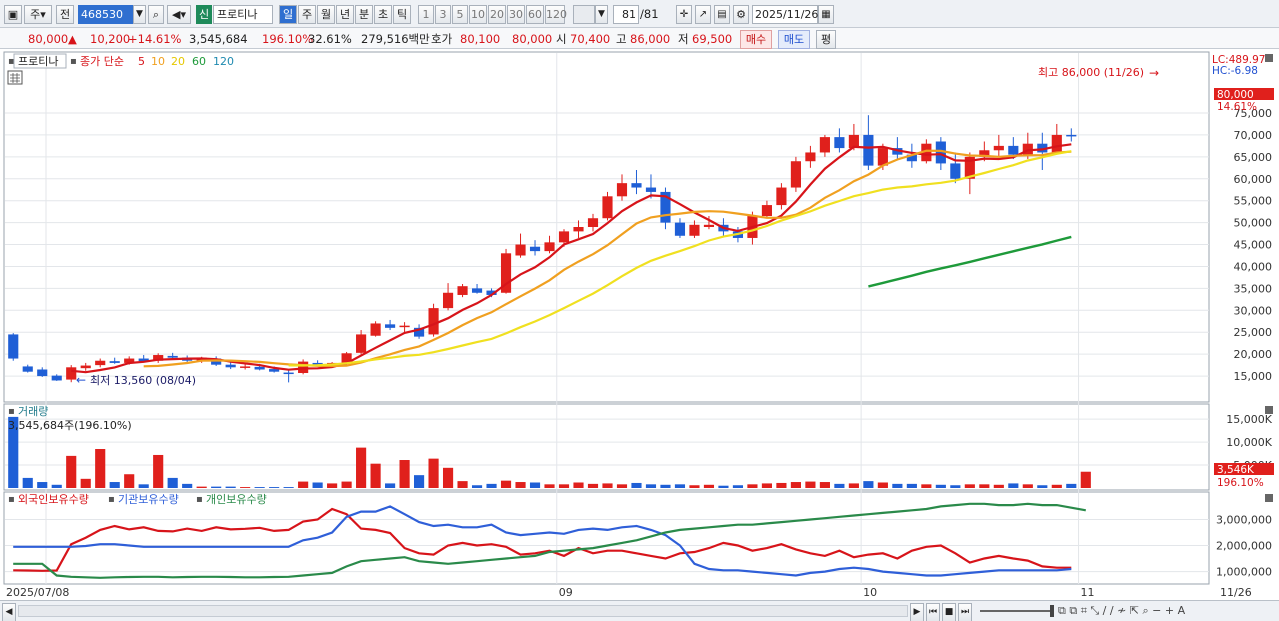 The image size is (1279, 621). What do you see at coordinates (478, 14) in the screenshot?
I see `interval-button: 10` at bounding box center [478, 14].